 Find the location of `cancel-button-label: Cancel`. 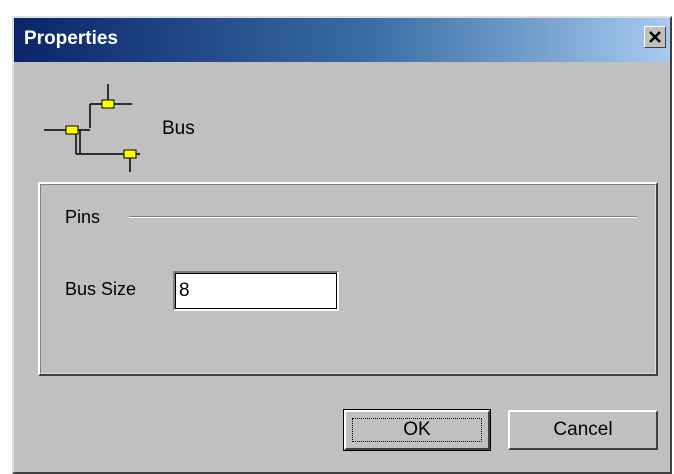

cancel-button-label: Cancel is located at coordinates (583, 429).